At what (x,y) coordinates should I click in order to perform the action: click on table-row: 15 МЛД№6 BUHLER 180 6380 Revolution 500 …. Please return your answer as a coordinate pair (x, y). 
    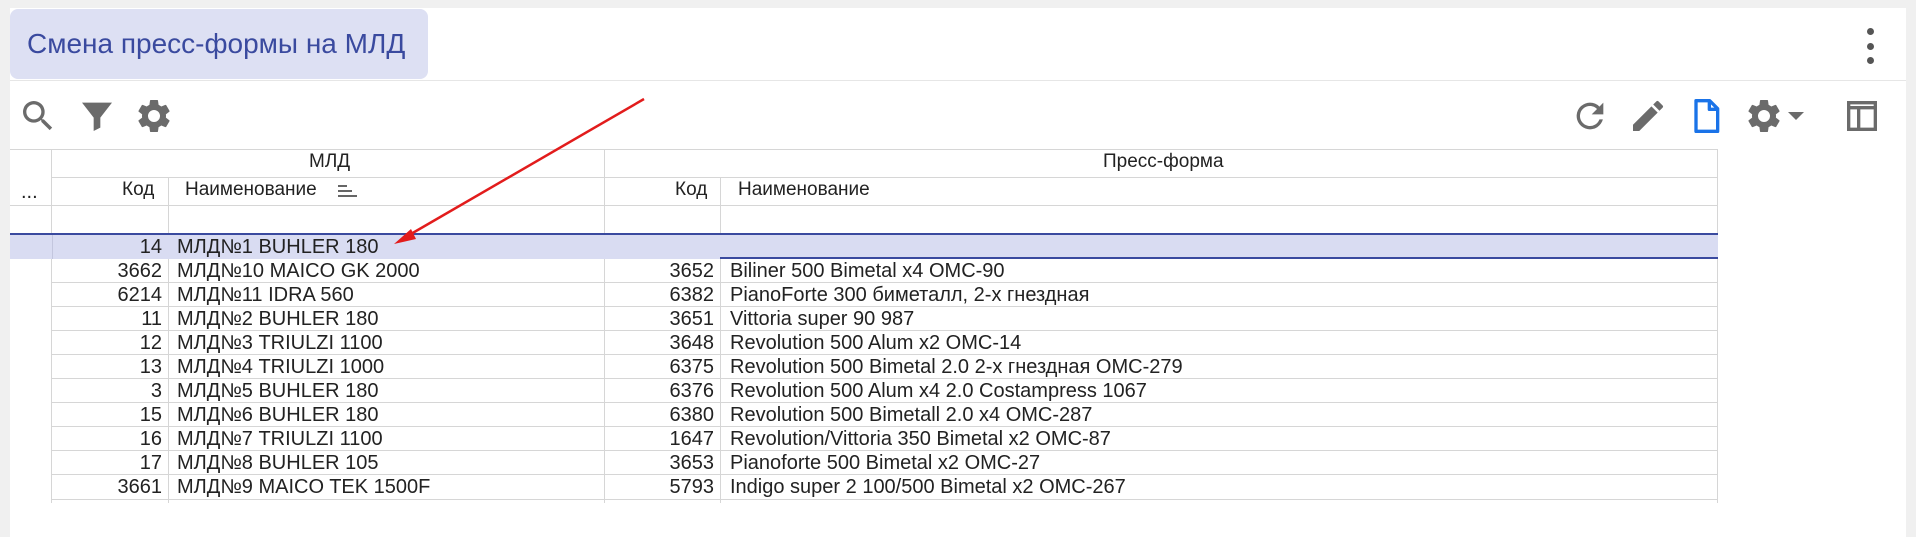
    Looking at the image, I should click on (864, 415).